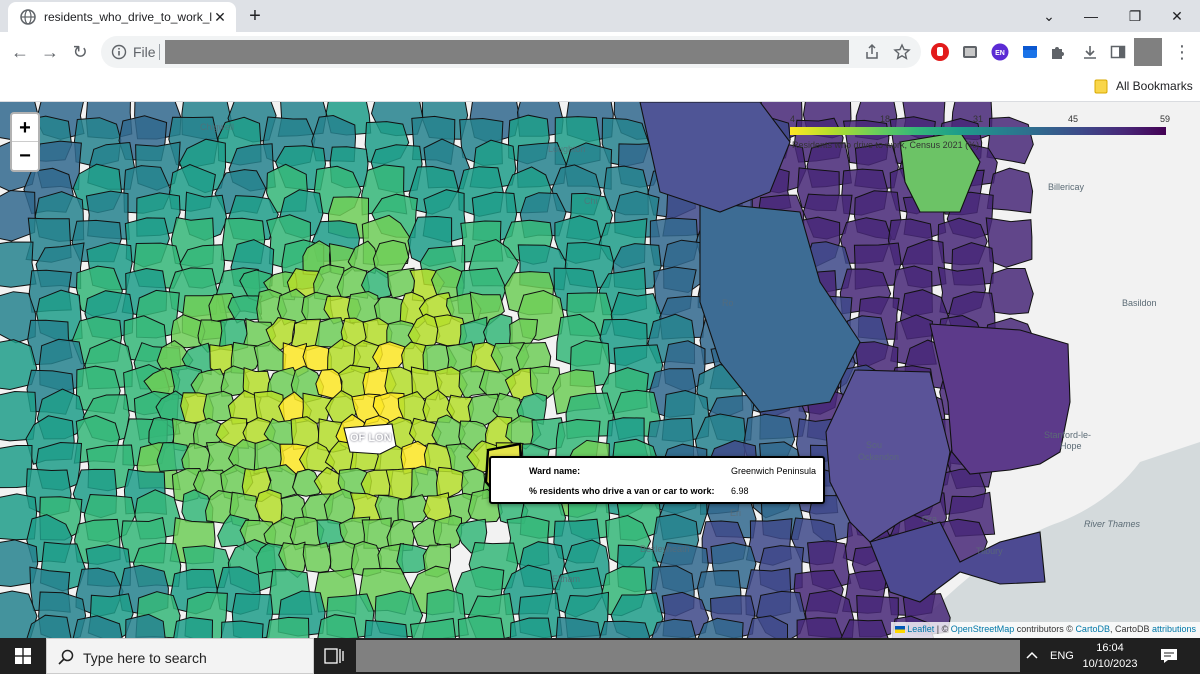  I want to click on bookmarks-bar: All Bookmarks, so click(600, 87).